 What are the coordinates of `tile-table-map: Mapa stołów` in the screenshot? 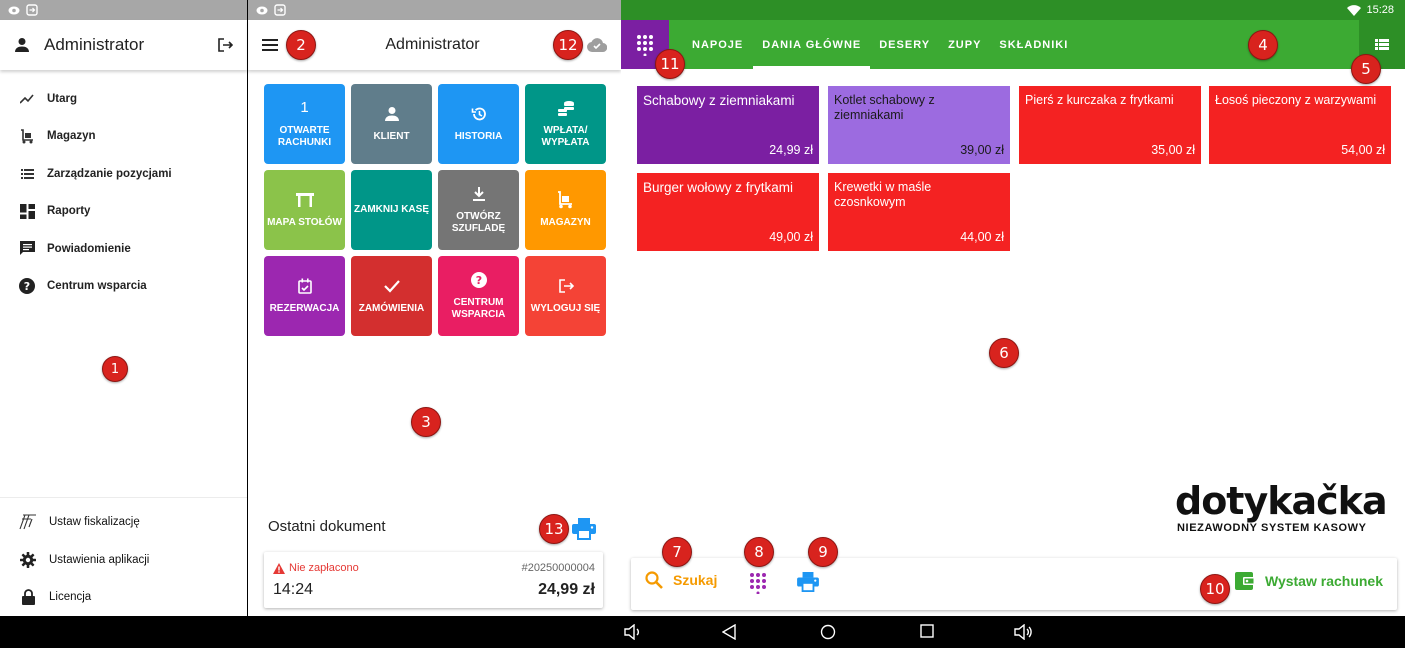 It's located at (304, 210).